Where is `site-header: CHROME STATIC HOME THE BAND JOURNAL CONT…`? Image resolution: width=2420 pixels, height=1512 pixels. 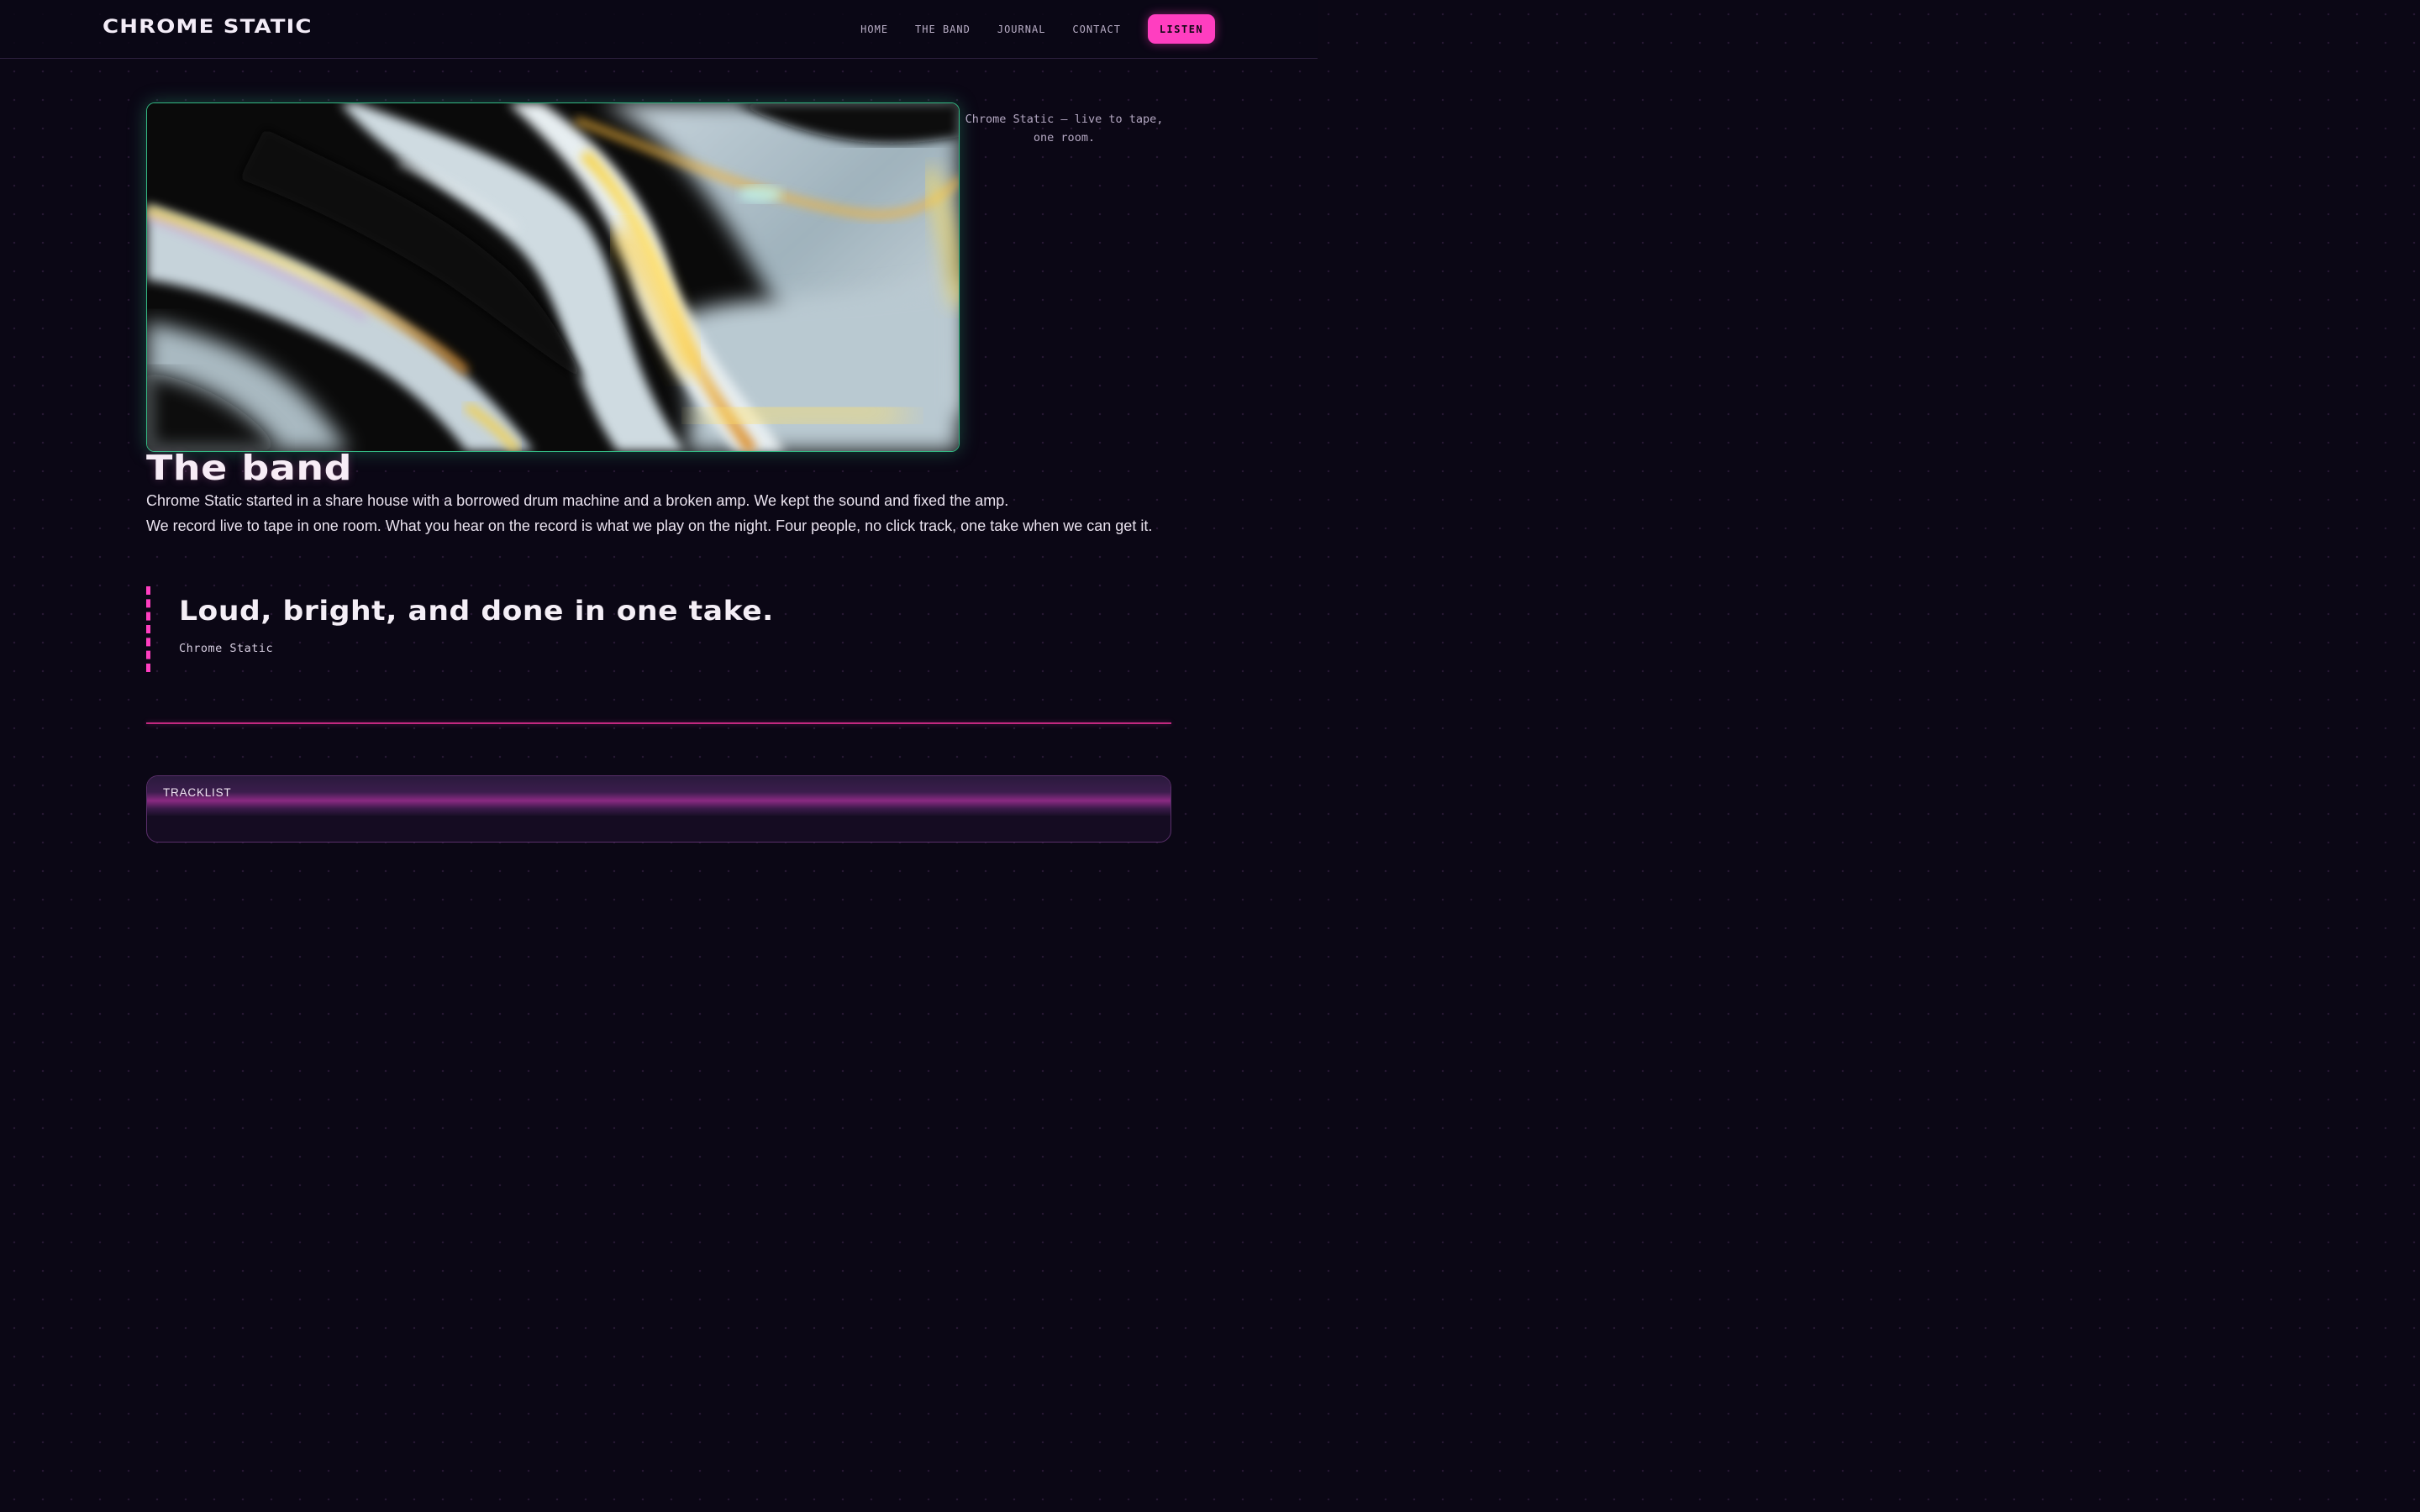
site-header: CHROME STATIC HOME THE BAND JOURNAL CONT… is located at coordinates (659, 29).